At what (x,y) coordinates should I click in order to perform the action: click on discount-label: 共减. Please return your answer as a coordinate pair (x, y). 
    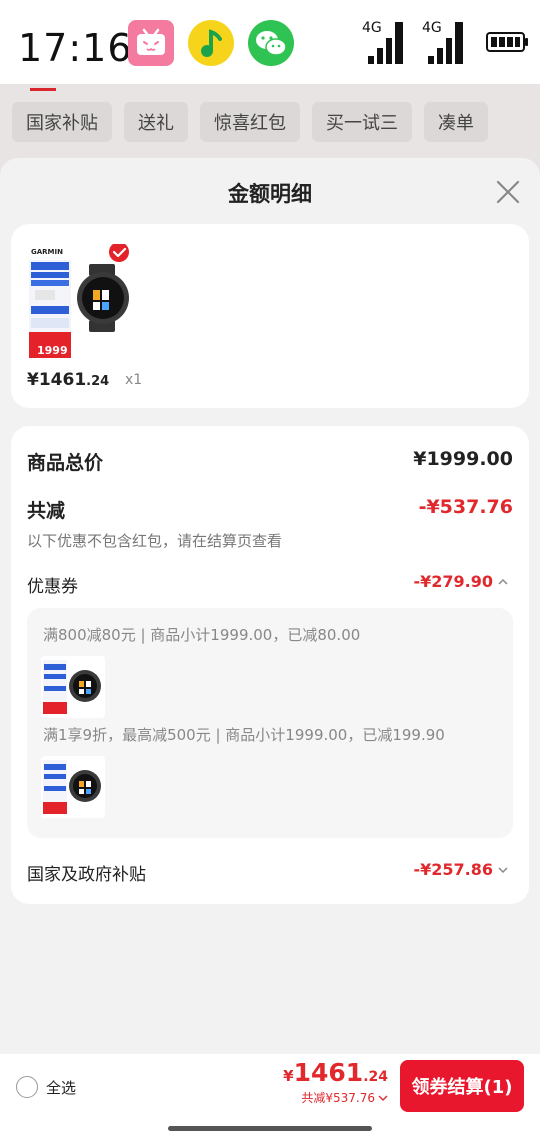
    Looking at the image, I should click on (46, 511).